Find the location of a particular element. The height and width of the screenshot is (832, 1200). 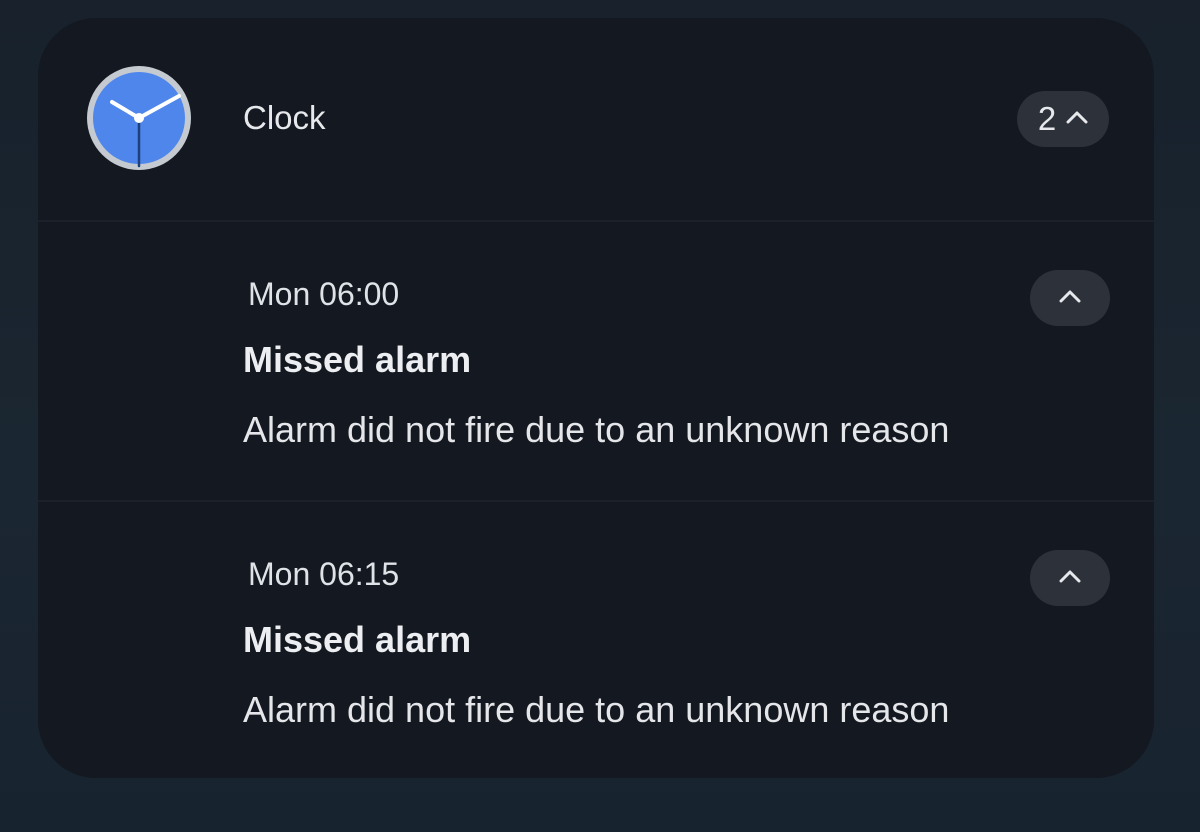

clock-icon is located at coordinates (139, 118).